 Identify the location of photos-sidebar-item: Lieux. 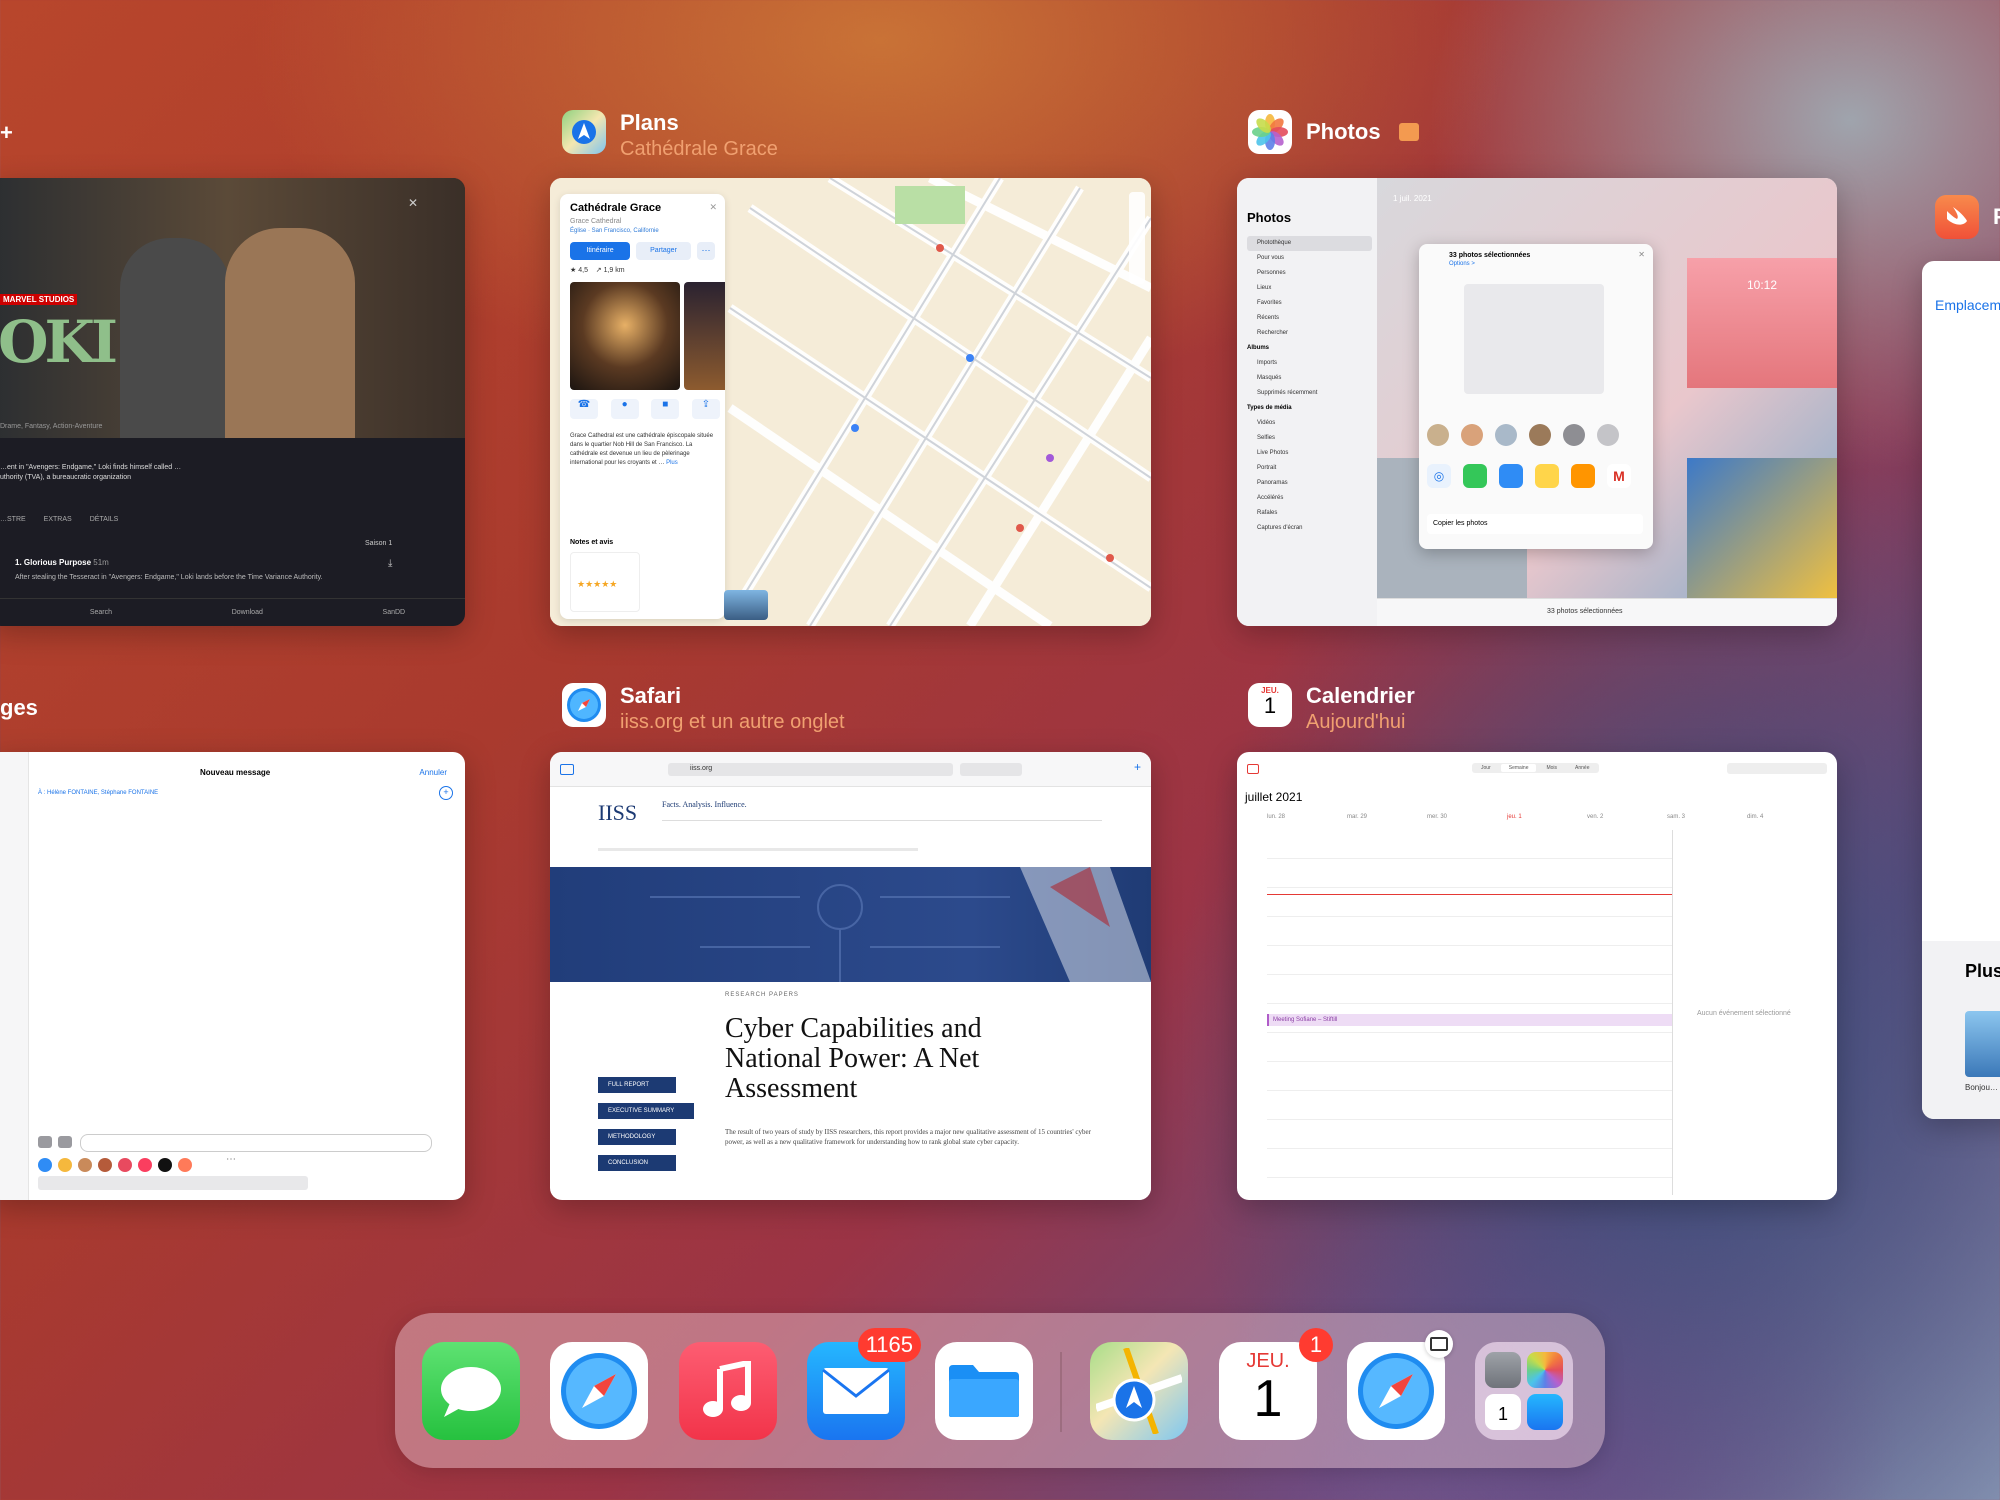
(1309, 288).